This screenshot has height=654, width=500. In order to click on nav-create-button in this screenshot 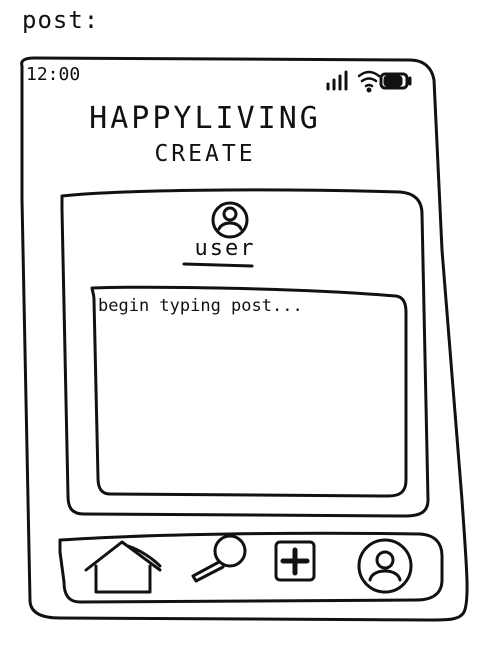, I will do `click(295, 561)`.